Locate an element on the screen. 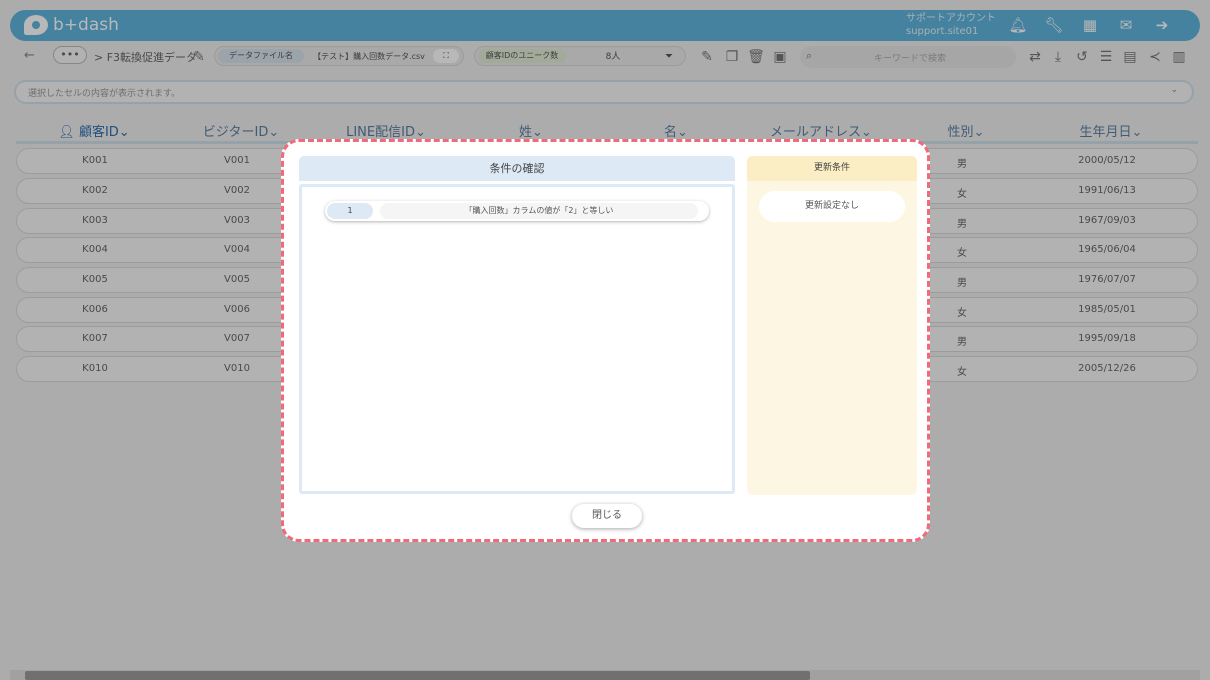 Image resolution: width=1210 pixels, height=680 pixels. close-button: 閉じる is located at coordinates (607, 516).